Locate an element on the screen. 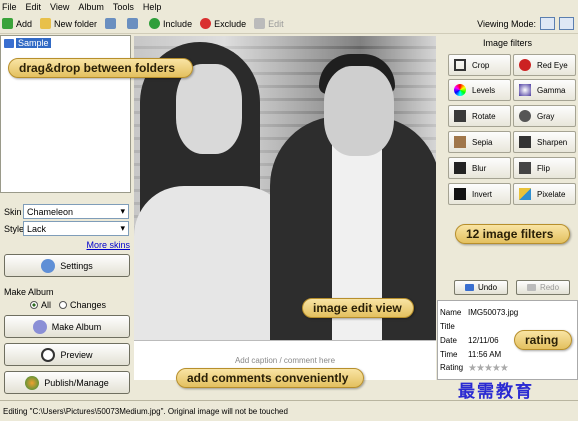  filter-label: Rotate is located at coordinates (484, 116).